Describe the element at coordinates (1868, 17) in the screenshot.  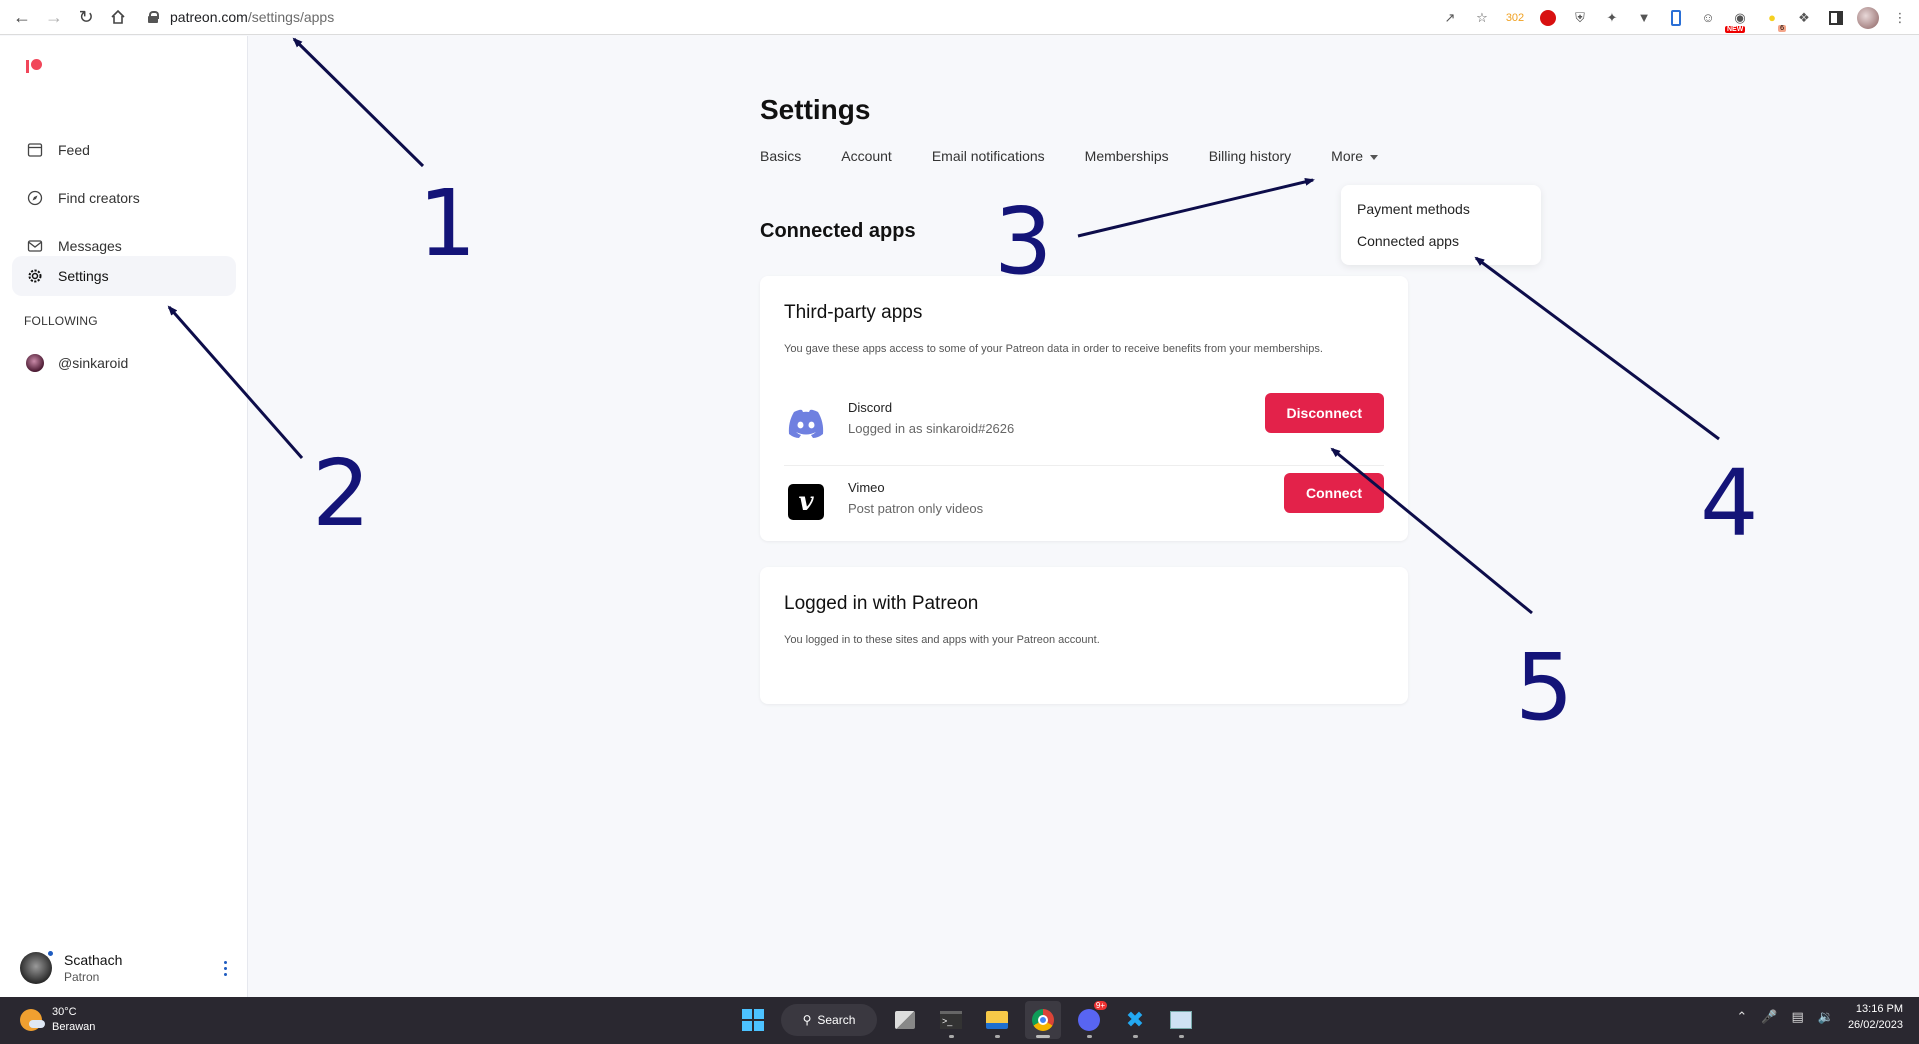
I see `profile-avatar` at that location.